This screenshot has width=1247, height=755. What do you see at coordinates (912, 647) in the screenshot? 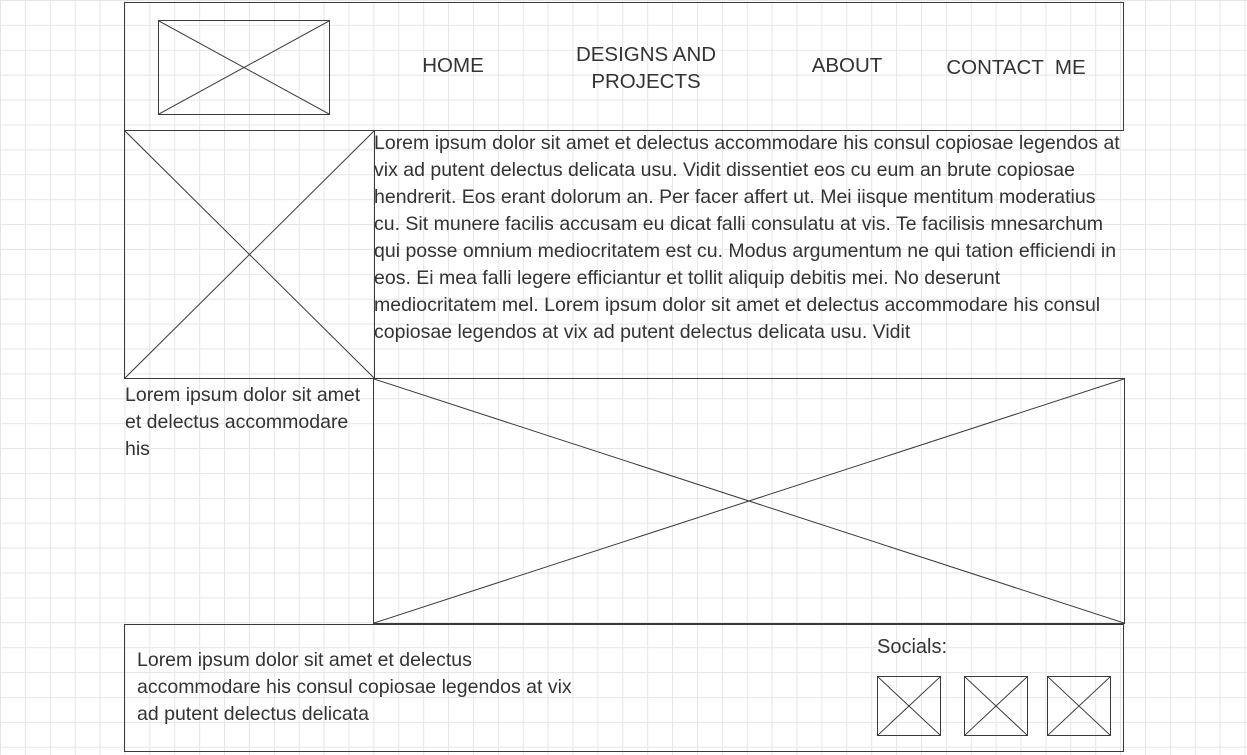
I see `socials-label: Socials:` at bounding box center [912, 647].